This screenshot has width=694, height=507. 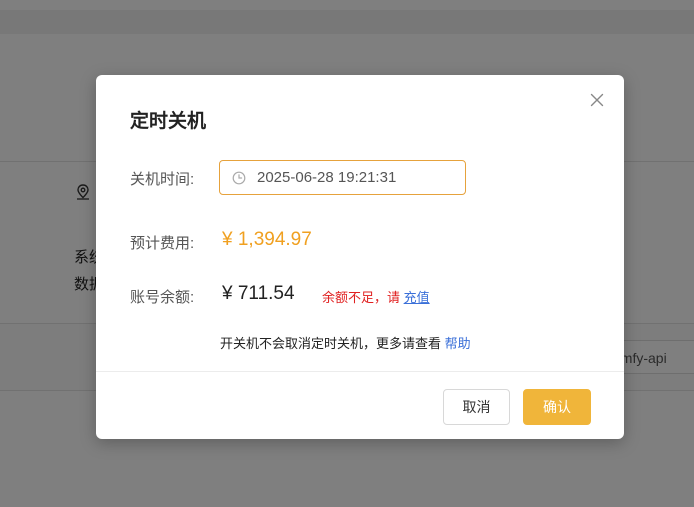 What do you see at coordinates (162, 297) in the screenshot?
I see `balance-label: 账号余额:` at bounding box center [162, 297].